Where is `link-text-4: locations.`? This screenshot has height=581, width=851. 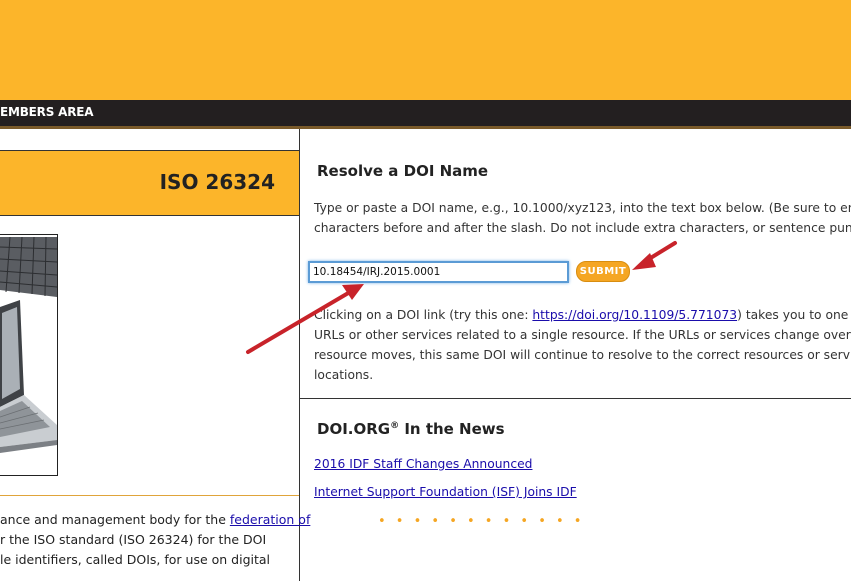 link-text-4: locations. is located at coordinates (344, 375).